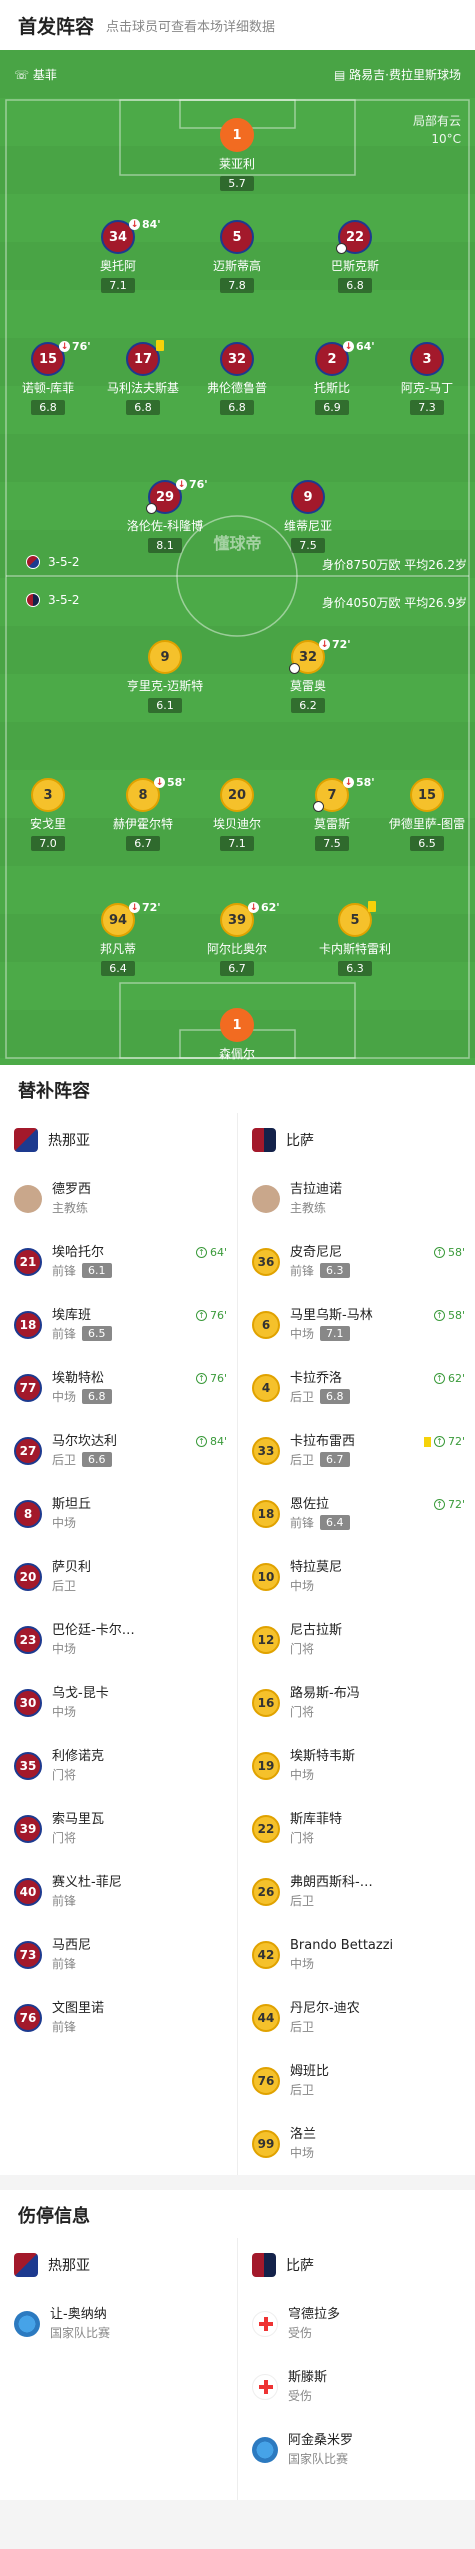 This screenshot has width=475, height=2549. What do you see at coordinates (439, 1378) in the screenshot?
I see `sub-in-icon: ↑` at bounding box center [439, 1378].